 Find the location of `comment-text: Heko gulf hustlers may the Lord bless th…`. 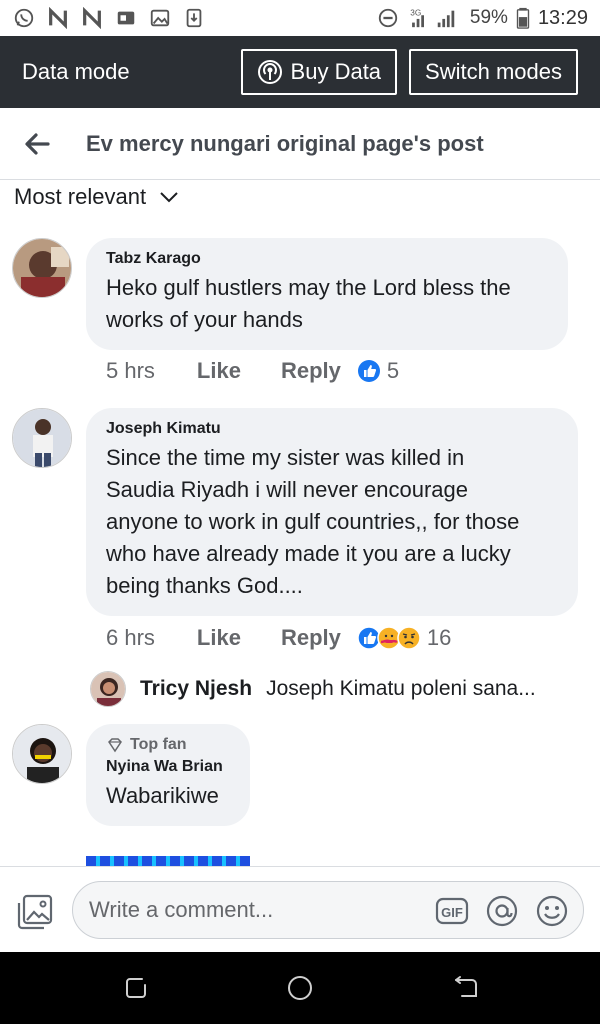

comment-text: Heko gulf hustlers may the Lord bless th… is located at coordinates (308, 303).